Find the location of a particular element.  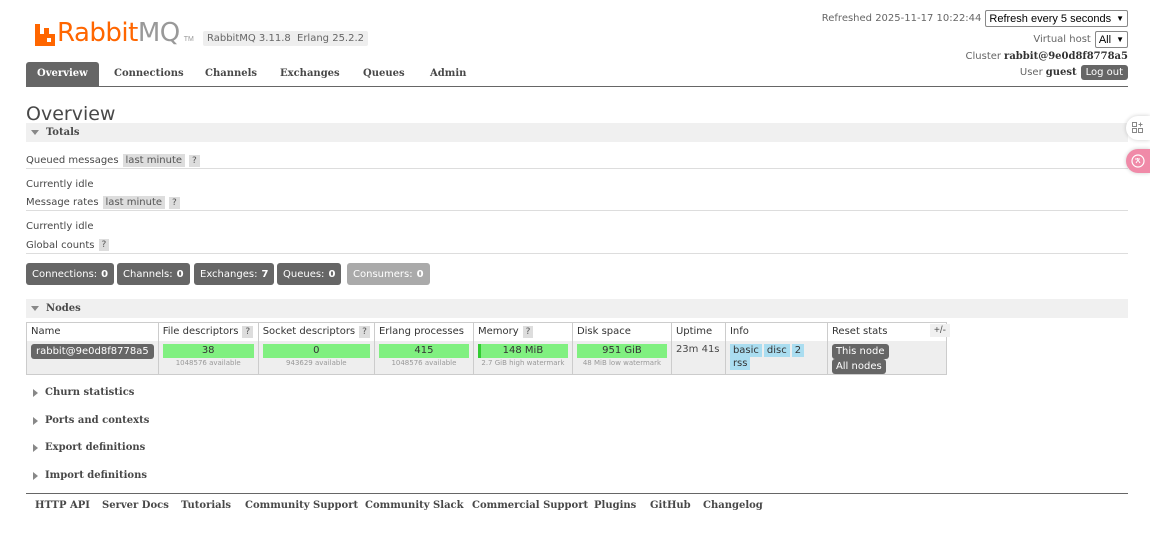

col-socket-descriptors: Socket descriptors? is located at coordinates (316, 331).